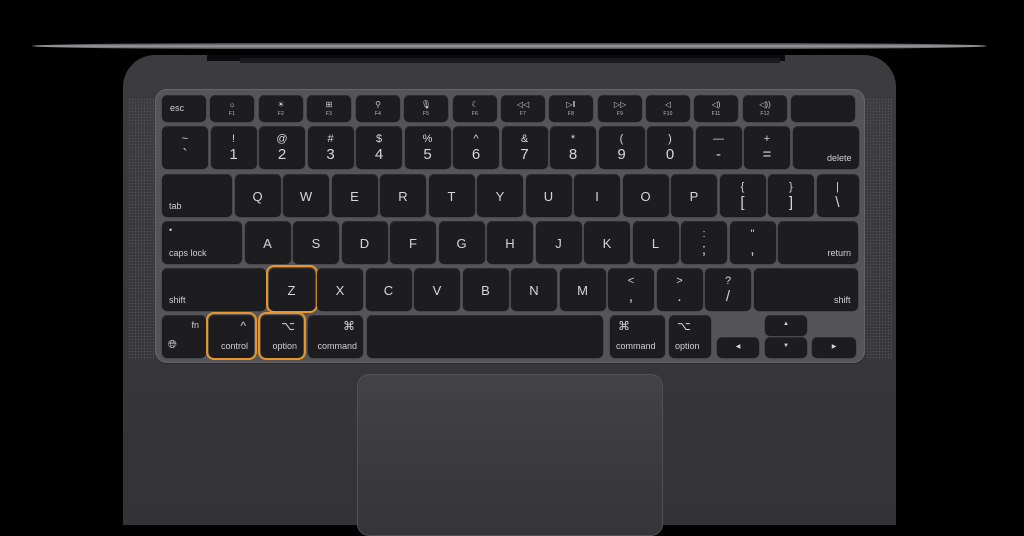 This screenshot has height=536, width=1024. What do you see at coordinates (728, 281) in the screenshot?
I see `key-shift-symbol: ?` at bounding box center [728, 281].